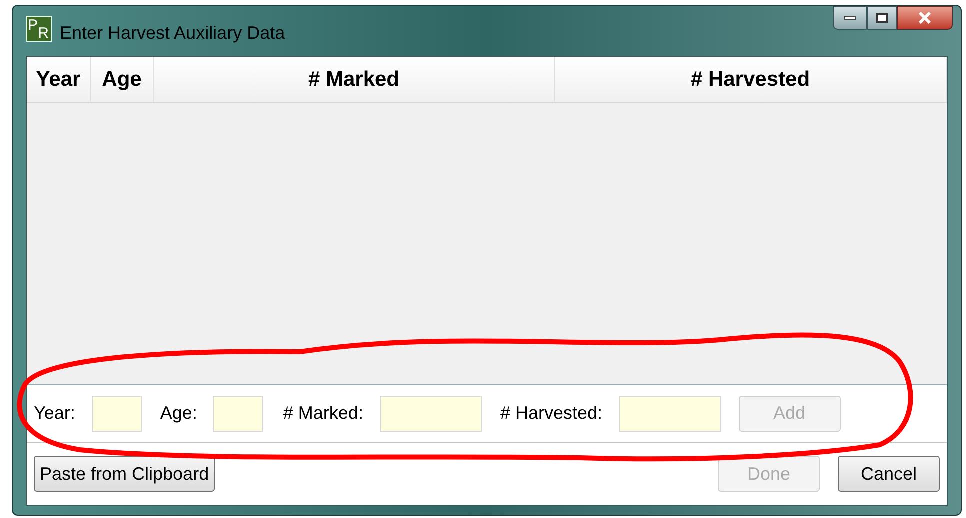  What do you see at coordinates (323, 413) in the screenshot?
I see `field-label: # Marked:` at bounding box center [323, 413].